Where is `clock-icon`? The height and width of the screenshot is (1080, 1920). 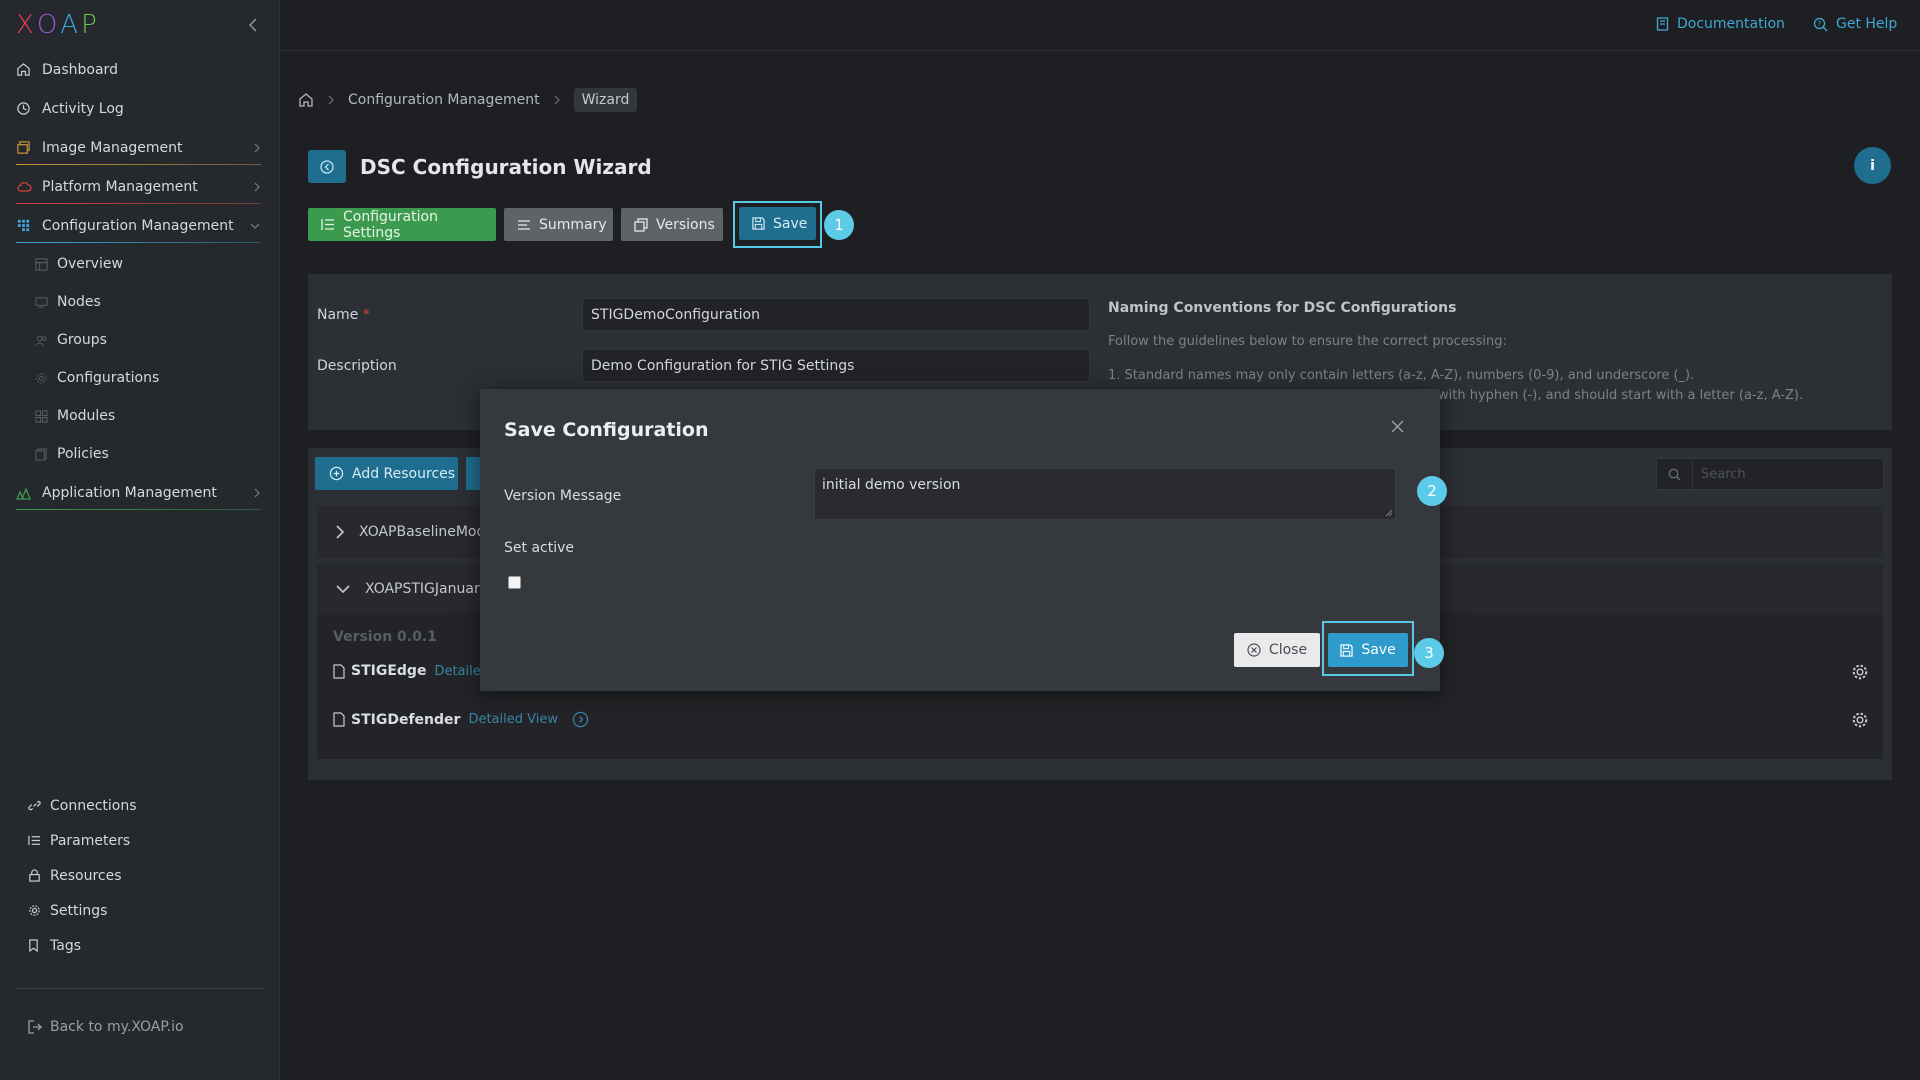 clock-icon is located at coordinates (26, 108).